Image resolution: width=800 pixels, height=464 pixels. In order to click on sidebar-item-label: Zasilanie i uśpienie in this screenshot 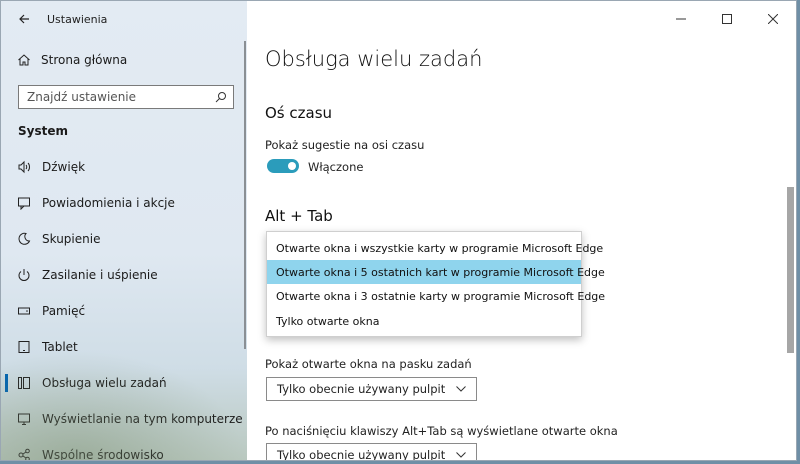, I will do `click(100, 275)`.